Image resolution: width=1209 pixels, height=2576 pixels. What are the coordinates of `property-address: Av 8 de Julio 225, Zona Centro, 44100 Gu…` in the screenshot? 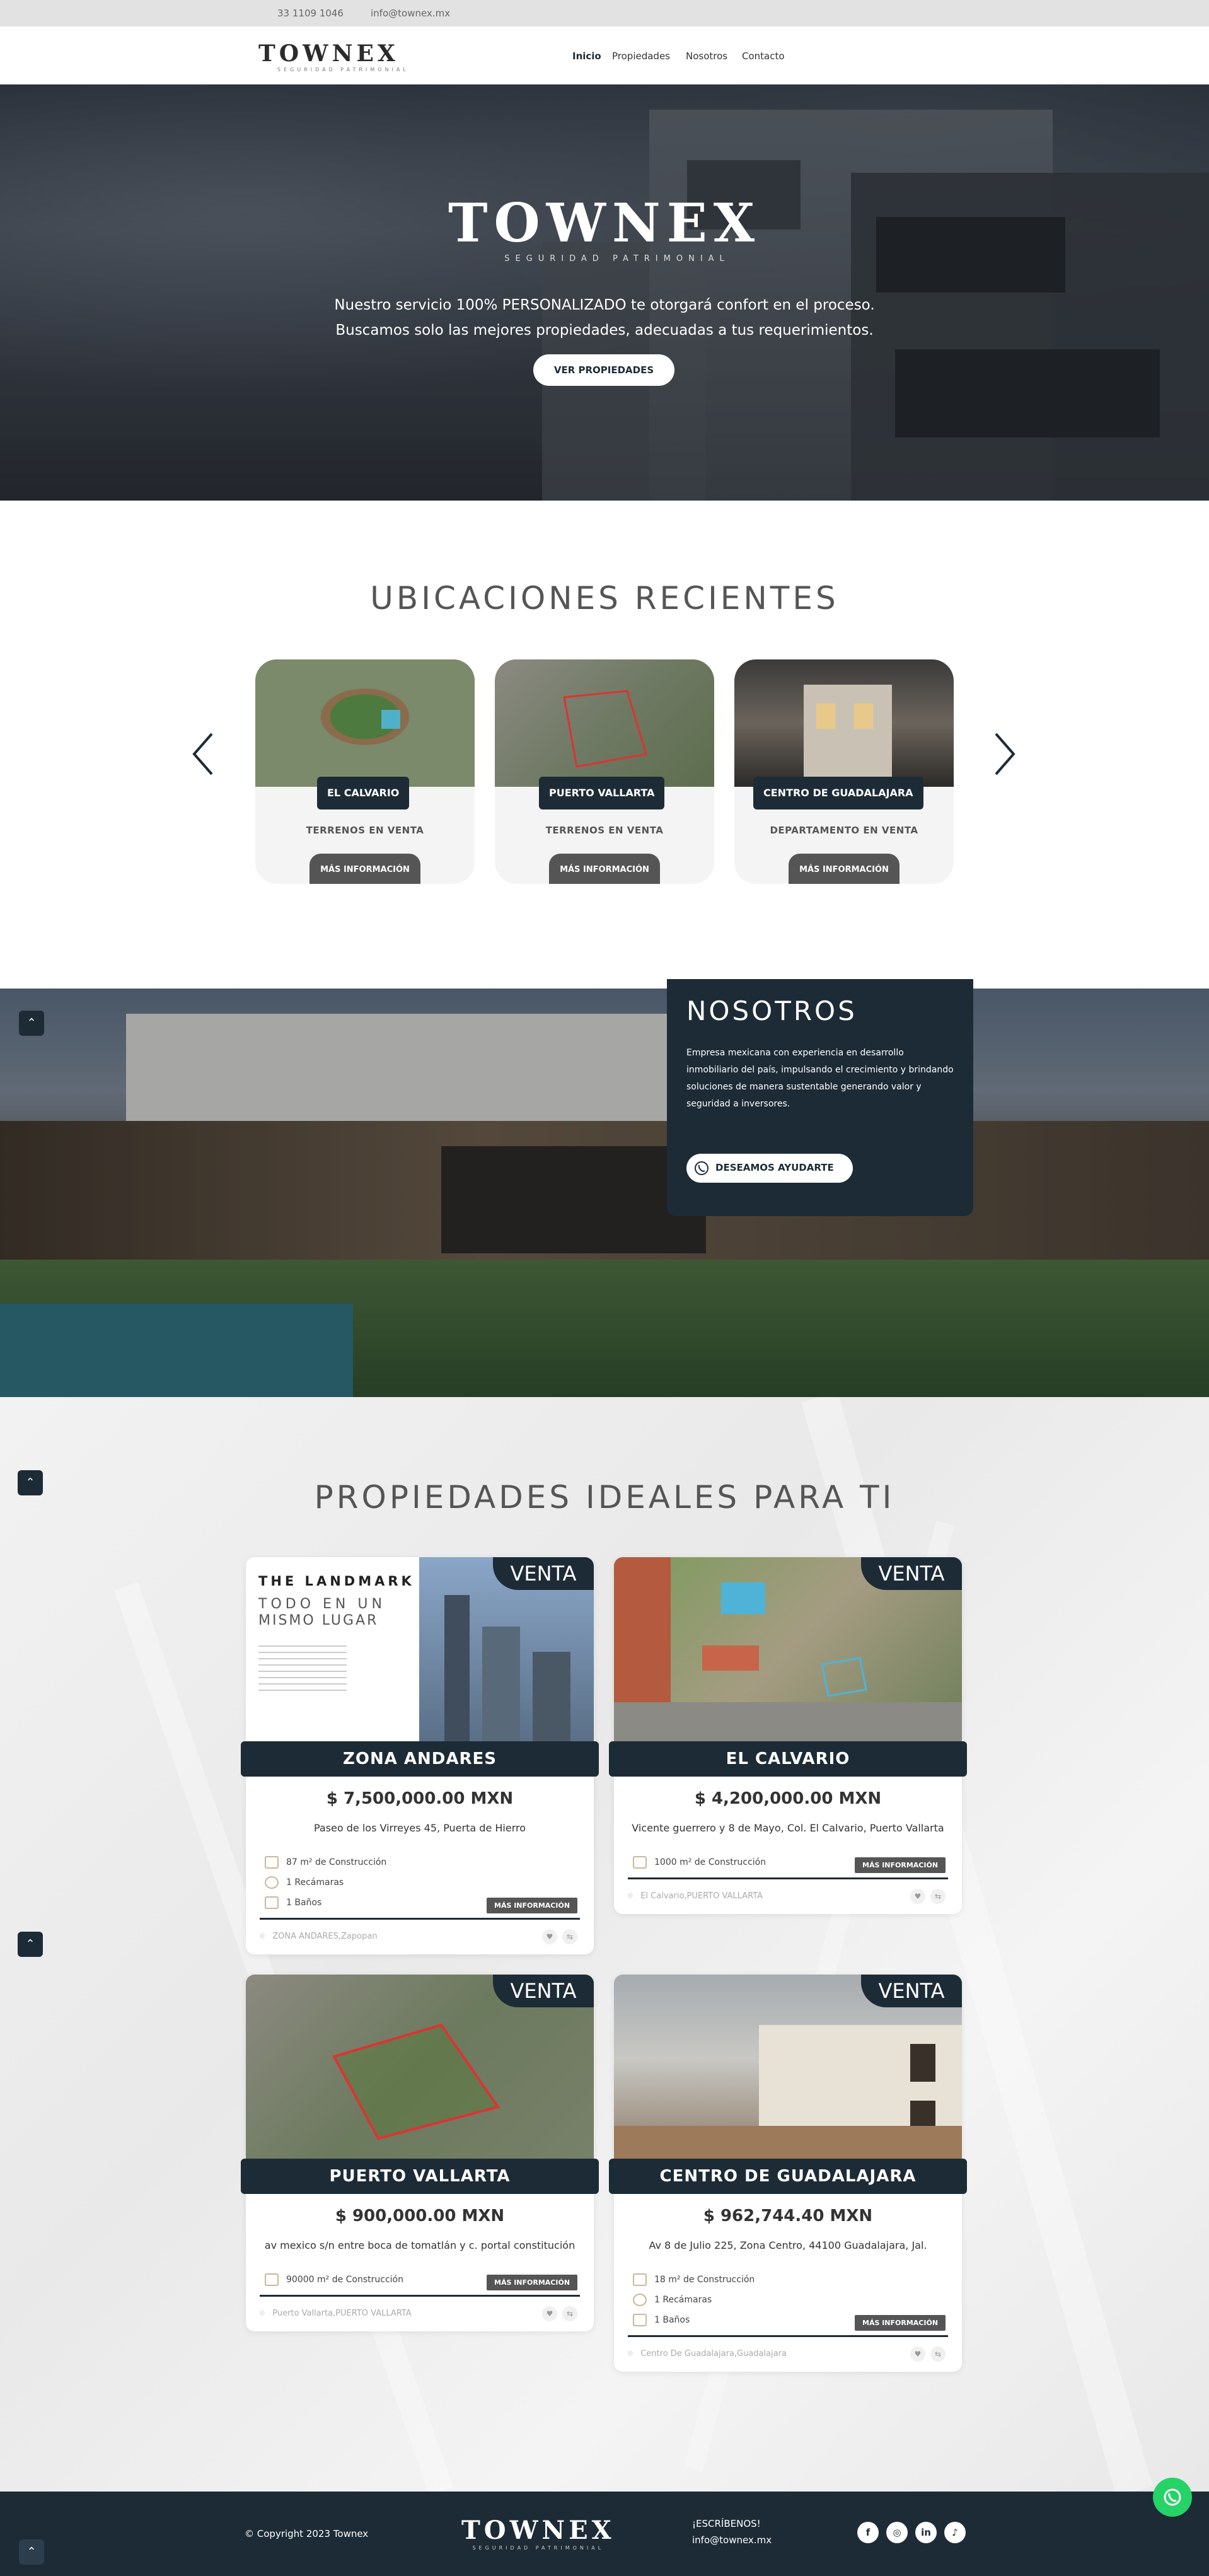 It's located at (788, 2245).